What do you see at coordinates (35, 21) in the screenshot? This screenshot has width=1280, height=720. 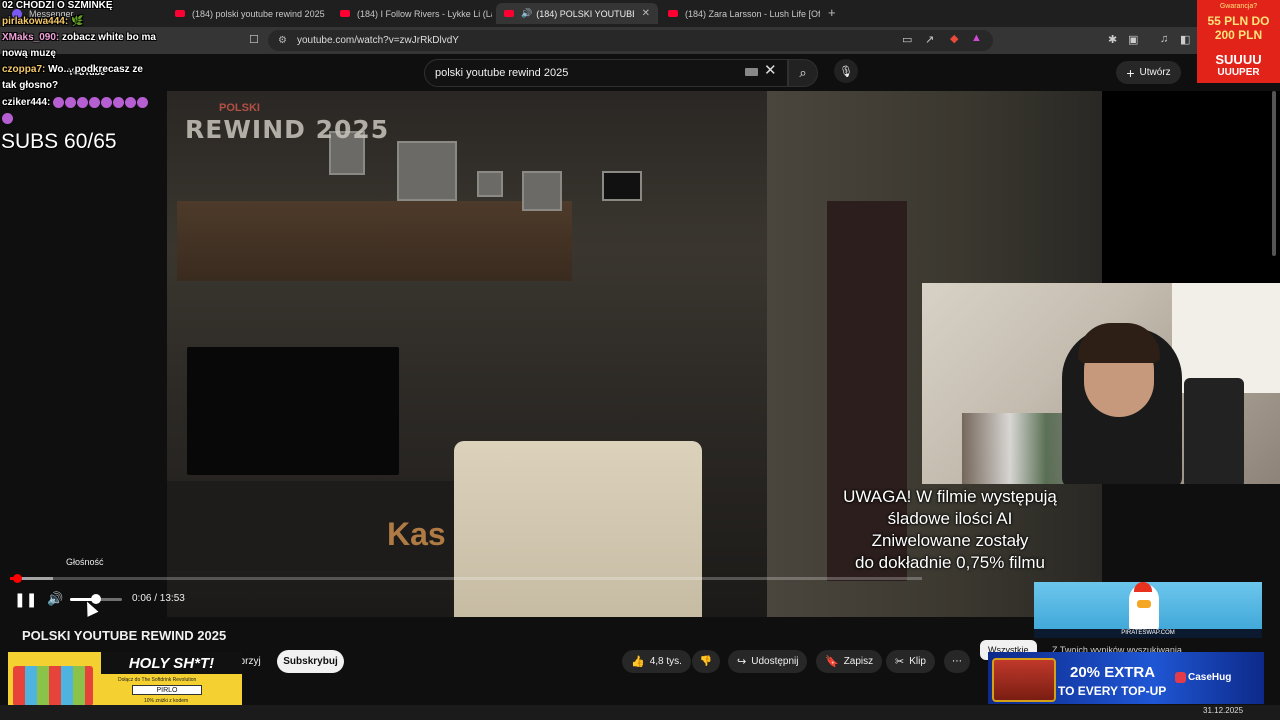 I see `chat-username: pirlakowa444:` at bounding box center [35, 21].